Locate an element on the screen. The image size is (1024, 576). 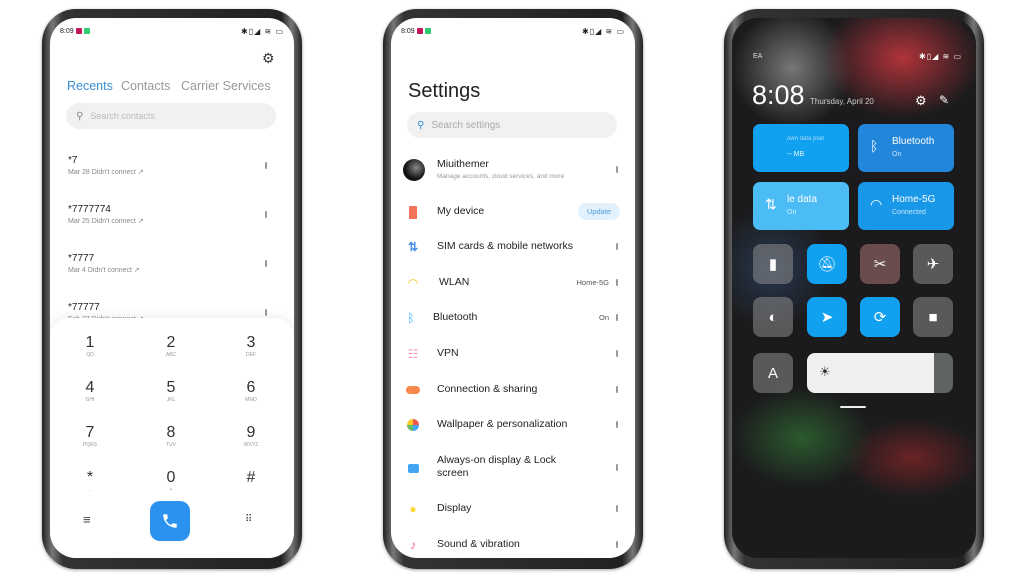
call-log-item: *7 Mar 28 Didn't connect ↗ is located at coordinates (173, 165).